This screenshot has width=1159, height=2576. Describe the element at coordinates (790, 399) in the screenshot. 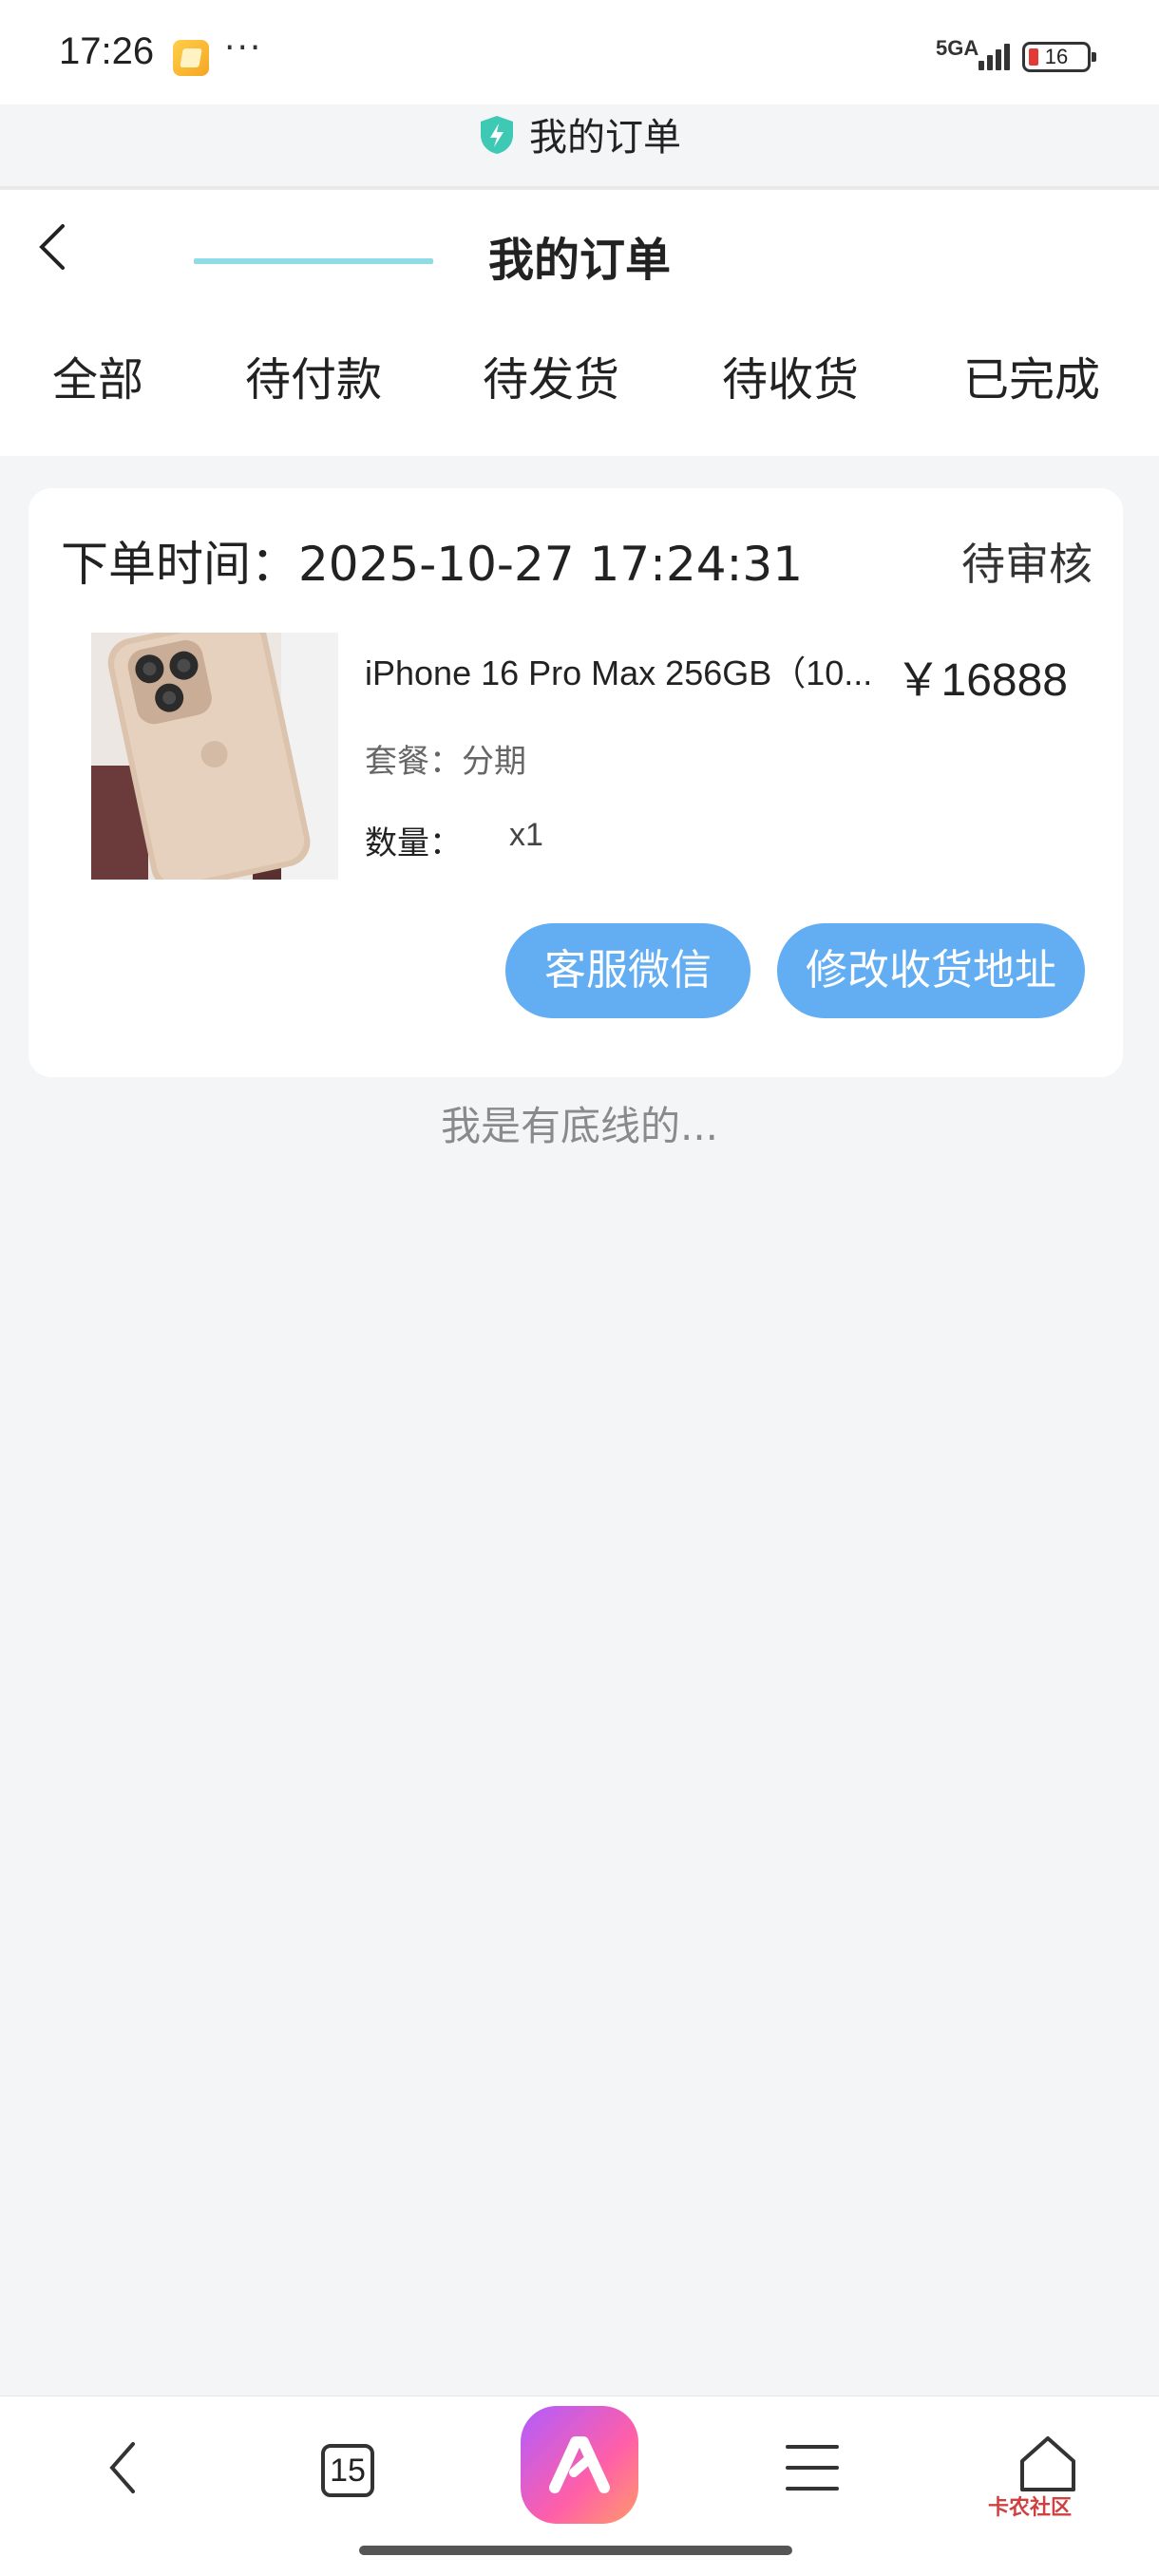

I see `tab-pending-receipt: 待收货` at that location.